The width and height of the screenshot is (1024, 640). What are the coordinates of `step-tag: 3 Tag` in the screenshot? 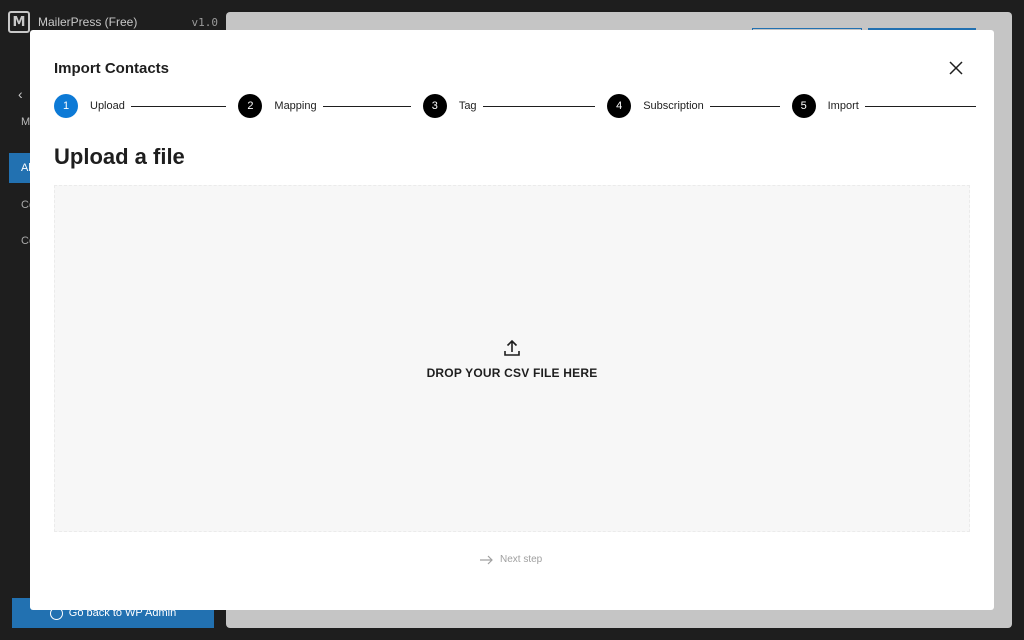 It's located at (514, 106).